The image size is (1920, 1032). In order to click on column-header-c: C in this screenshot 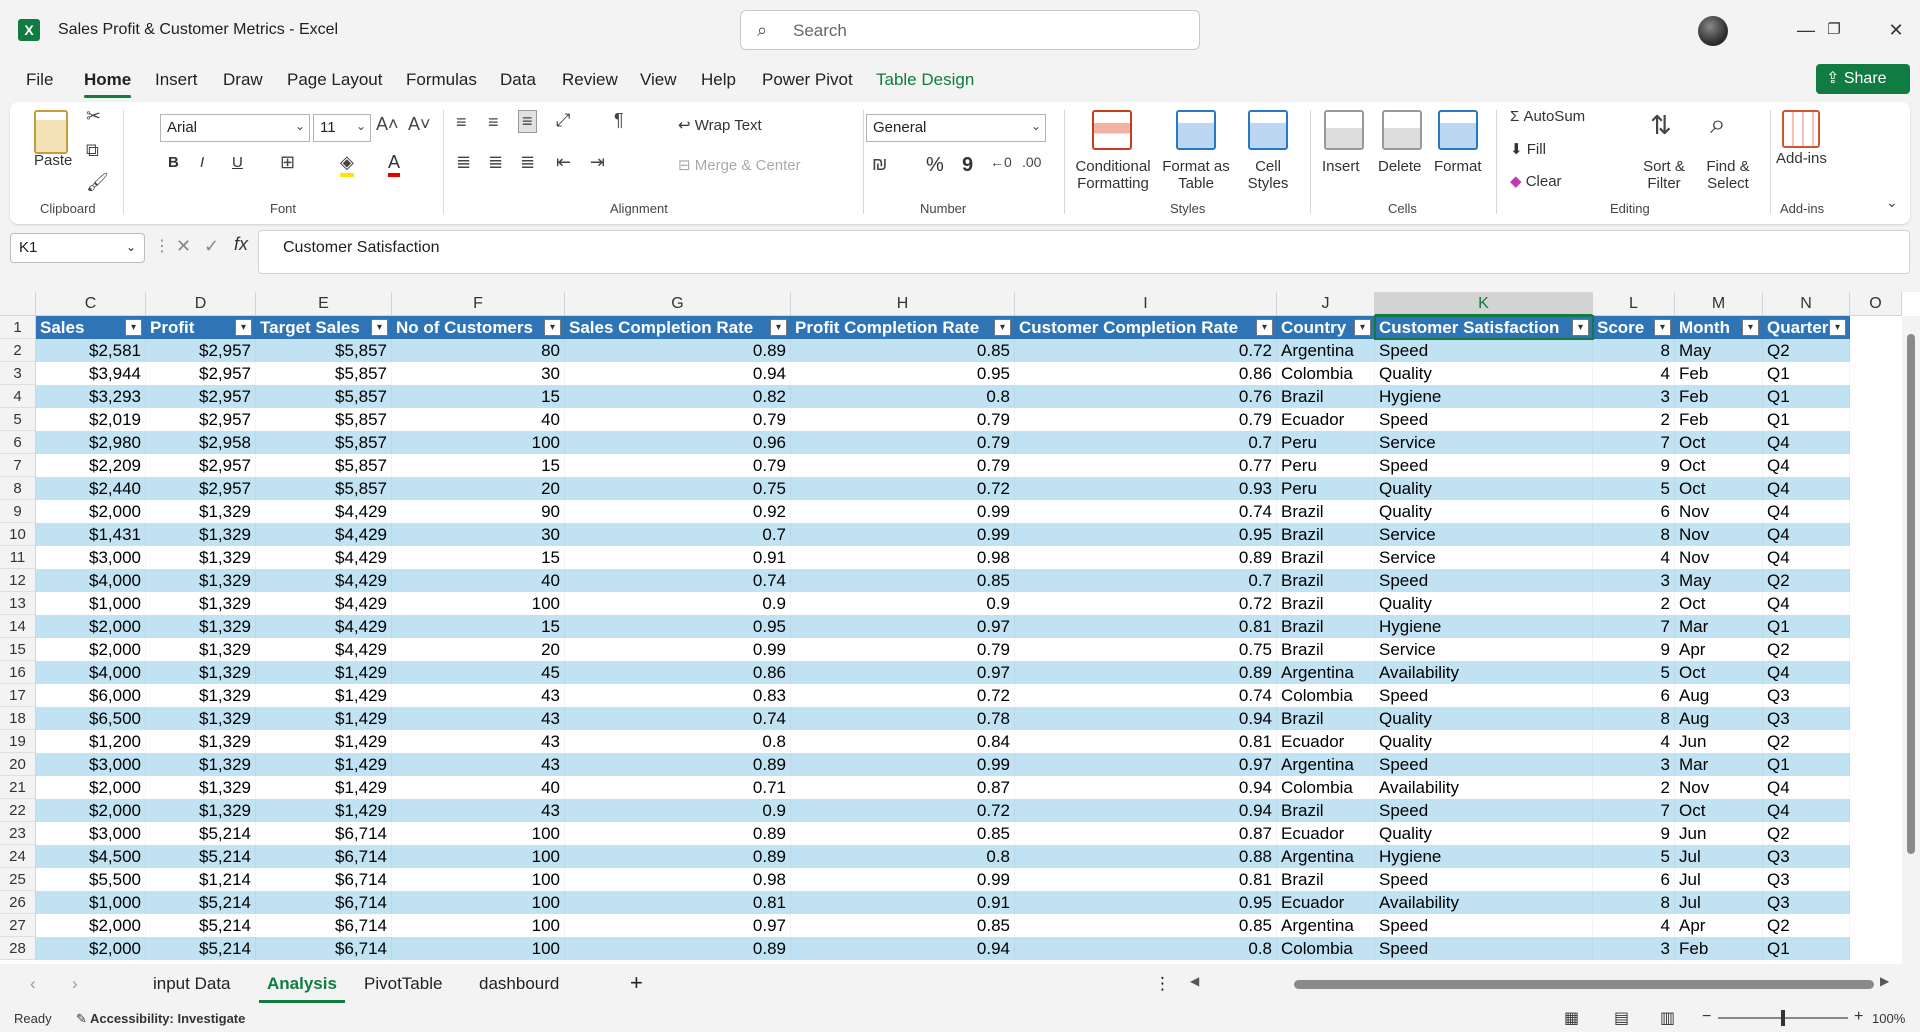, I will do `click(91, 304)`.